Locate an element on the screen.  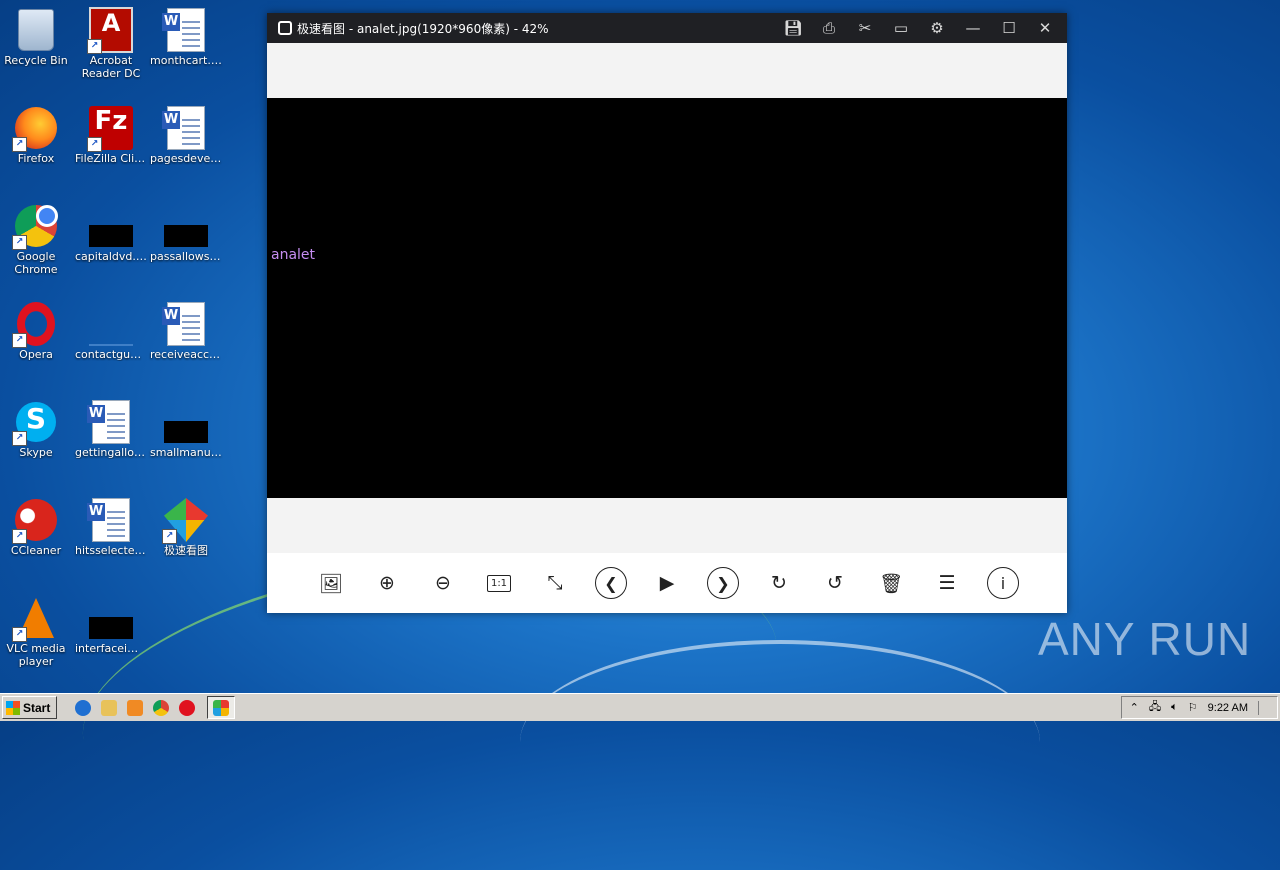
maximize-button: ☐ is located at coordinates (1009, 28).